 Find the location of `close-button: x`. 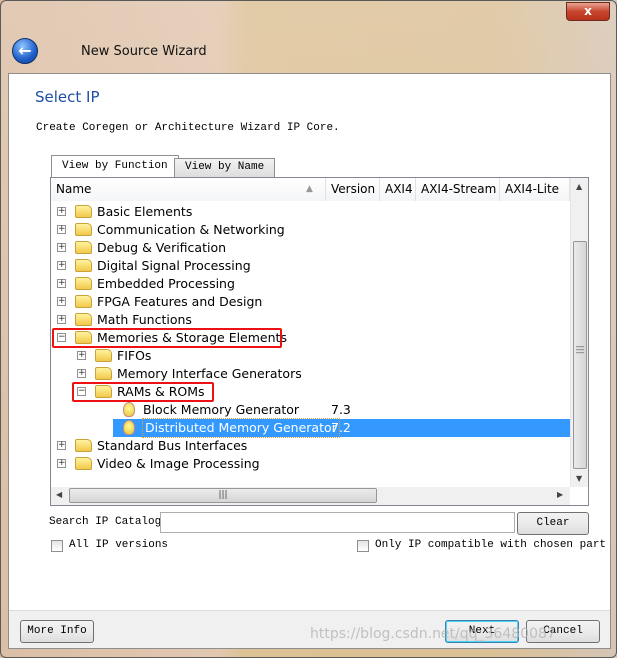

close-button: x is located at coordinates (588, 11).